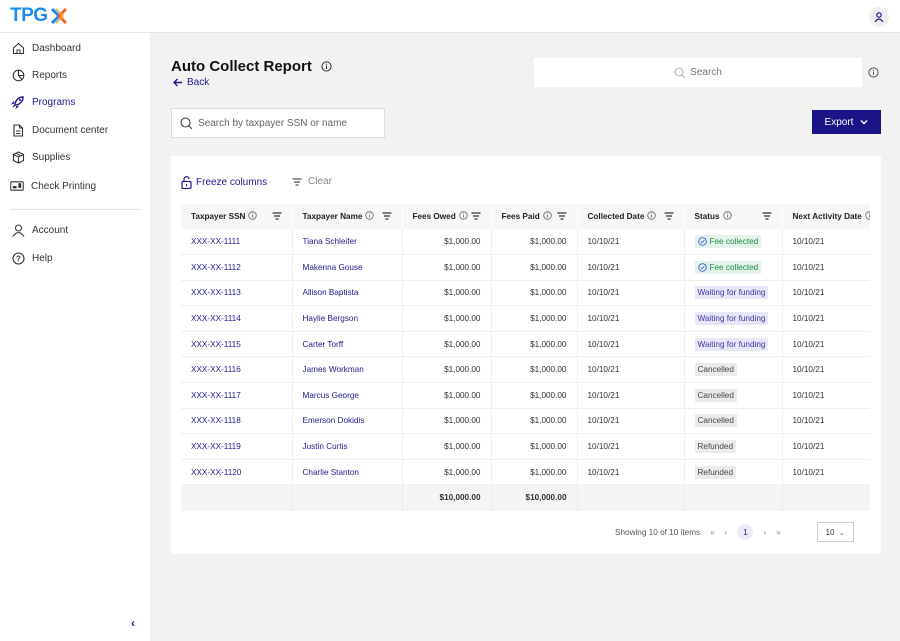 This screenshot has height=641, width=900. What do you see at coordinates (764, 532) in the screenshot?
I see `next-page-button: ›` at bounding box center [764, 532].